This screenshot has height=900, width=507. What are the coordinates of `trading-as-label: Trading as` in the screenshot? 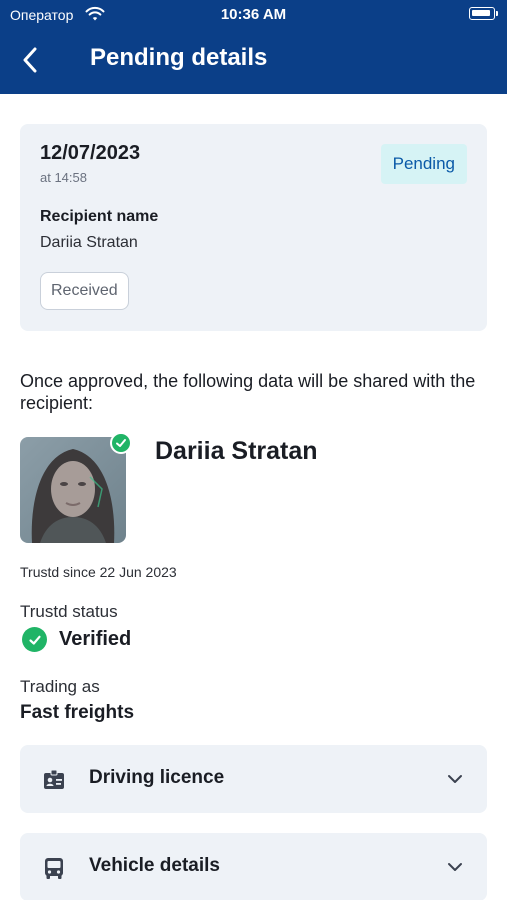 It's located at (60, 686).